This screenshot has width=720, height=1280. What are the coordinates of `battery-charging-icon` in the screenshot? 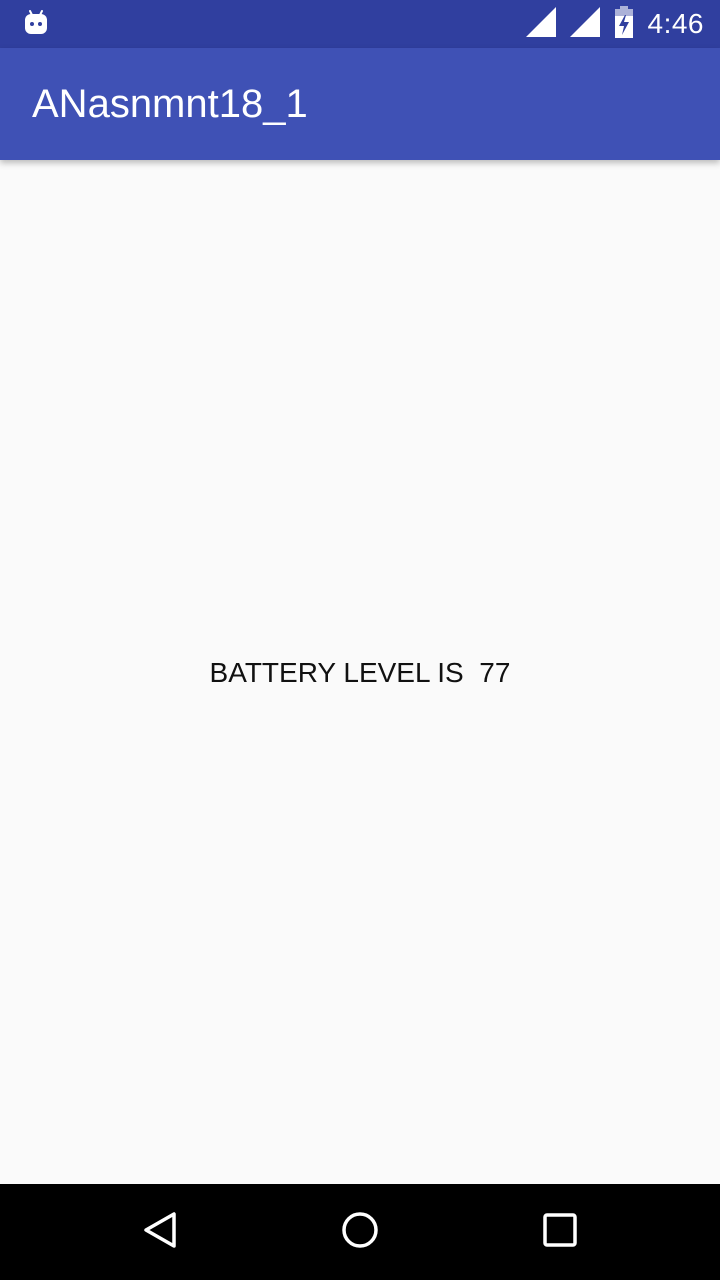 It's located at (624, 24).